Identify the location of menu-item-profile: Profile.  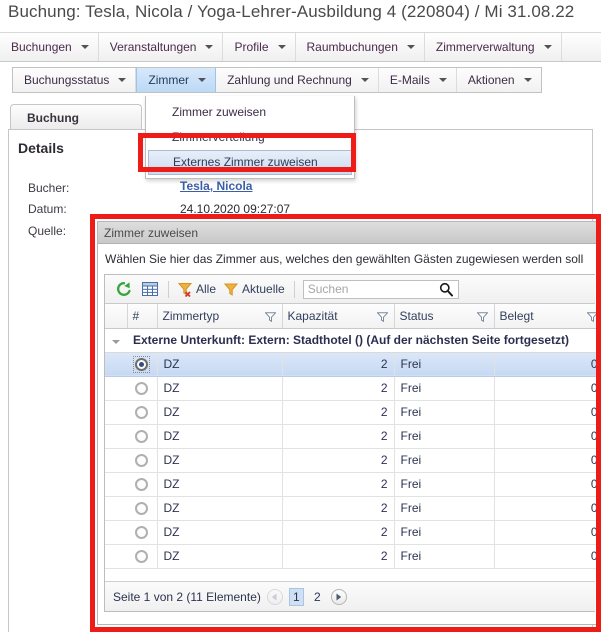
(259, 47).